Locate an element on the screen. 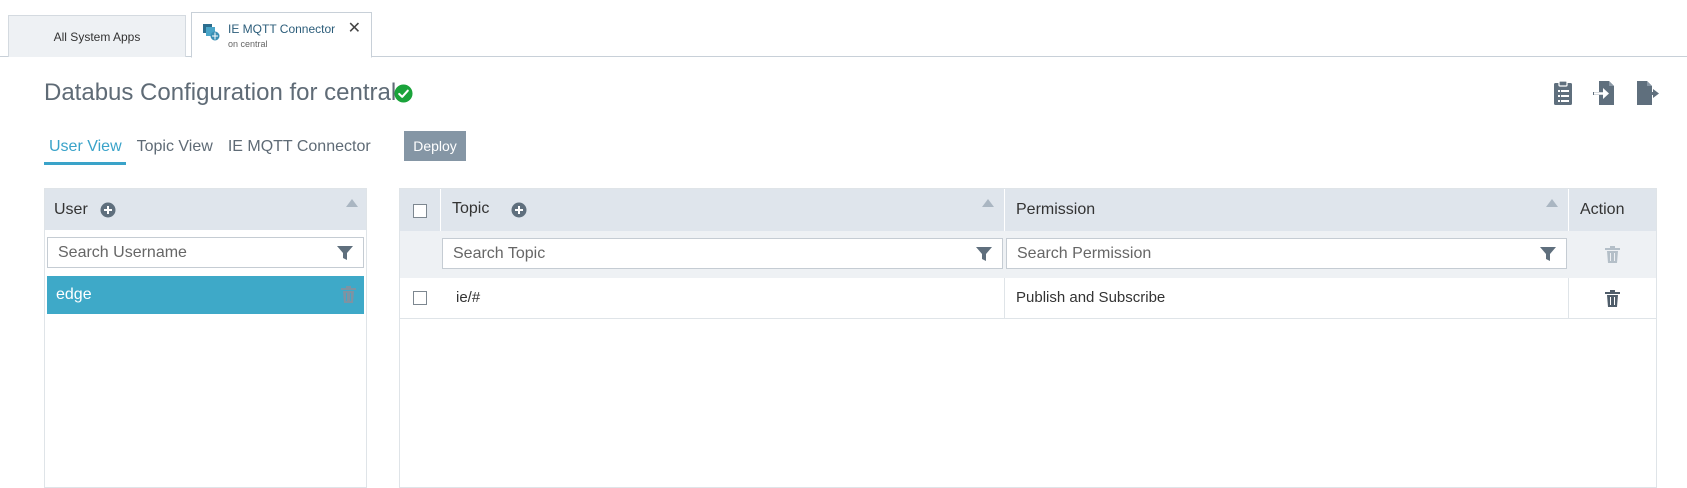 The image size is (1687, 488). tab-subtitle: on central is located at coordinates (248, 44).